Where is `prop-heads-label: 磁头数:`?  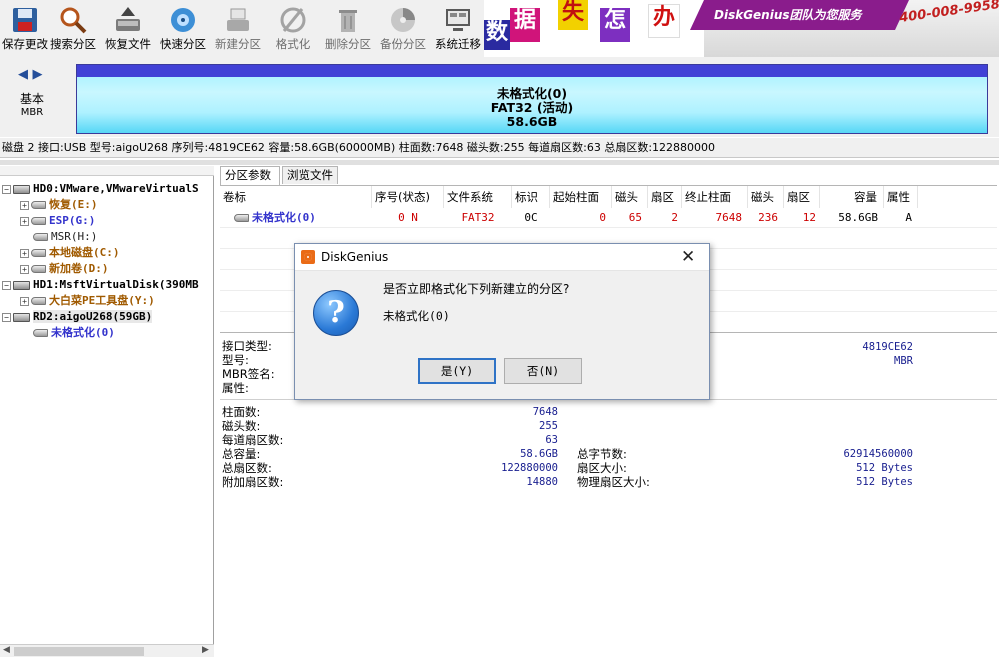
prop-heads-label: 磁头数: is located at coordinates (241, 426).